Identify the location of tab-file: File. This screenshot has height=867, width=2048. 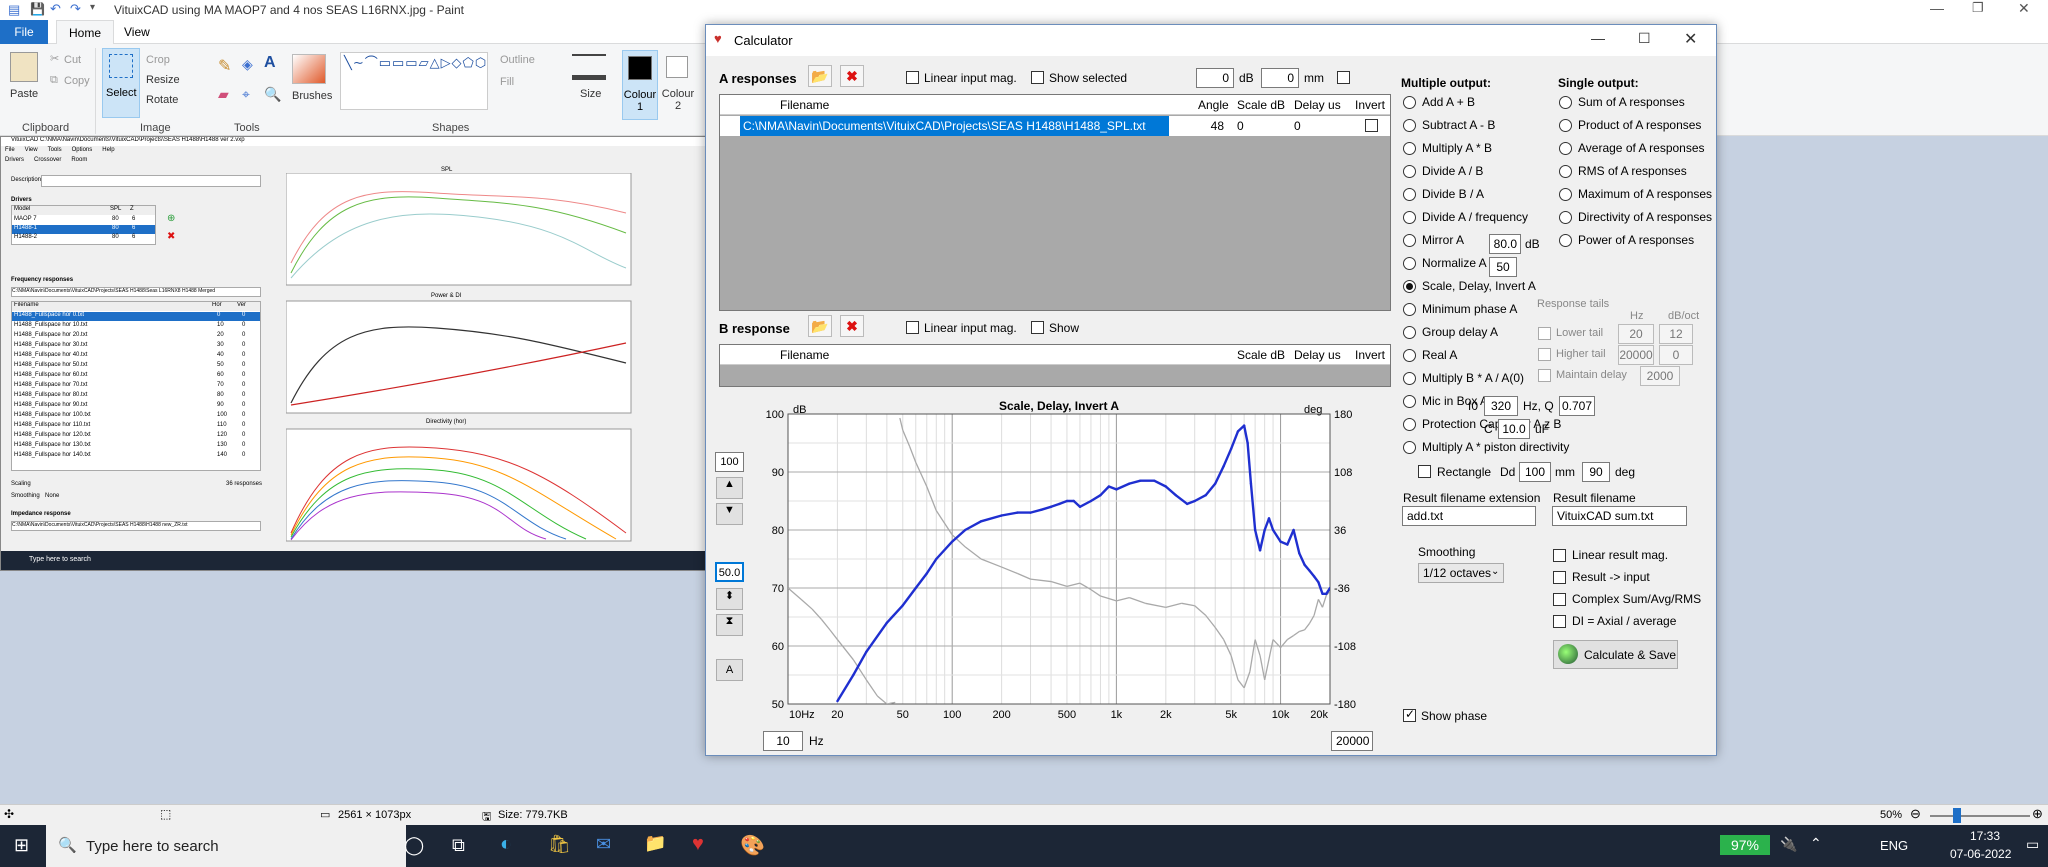
(24, 32).